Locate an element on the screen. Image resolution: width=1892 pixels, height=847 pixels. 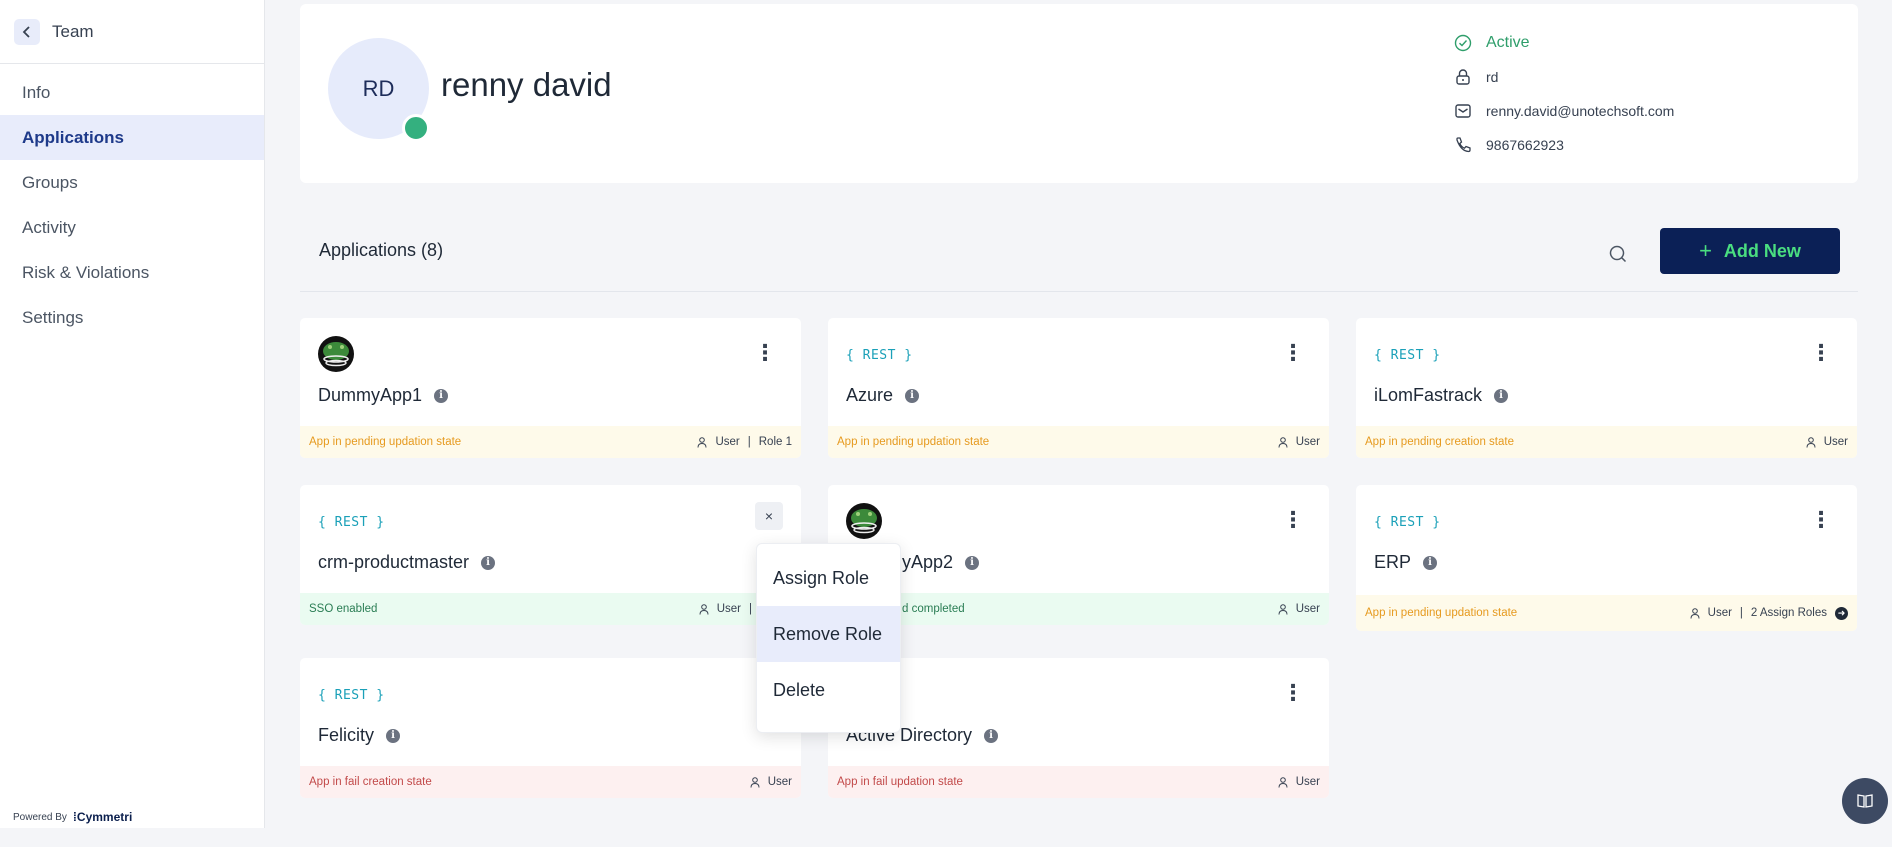
help-button is located at coordinates (1865, 801).